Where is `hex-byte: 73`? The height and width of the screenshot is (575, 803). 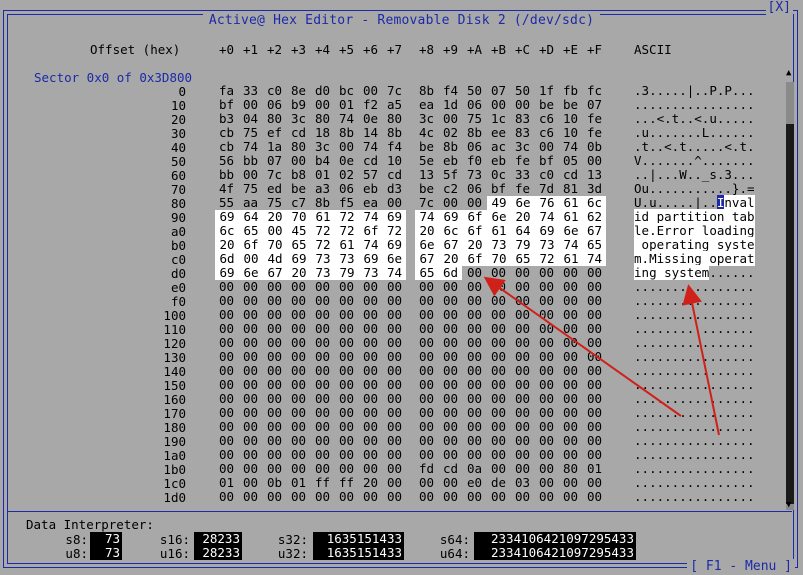 hex-byte: 73 is located at coordinates (371, 273).